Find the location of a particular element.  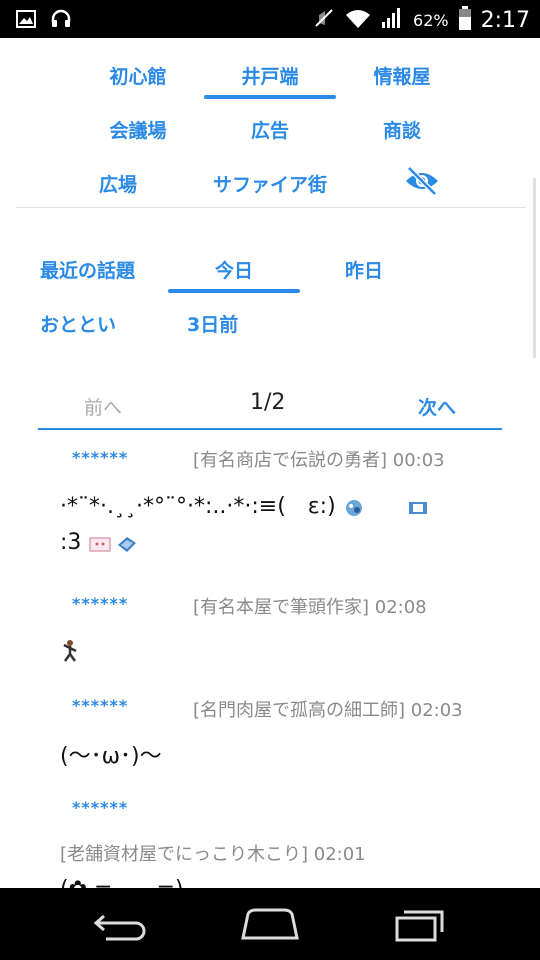

tab-sapphire: サファイア街 is located at coordinates (270, 183).